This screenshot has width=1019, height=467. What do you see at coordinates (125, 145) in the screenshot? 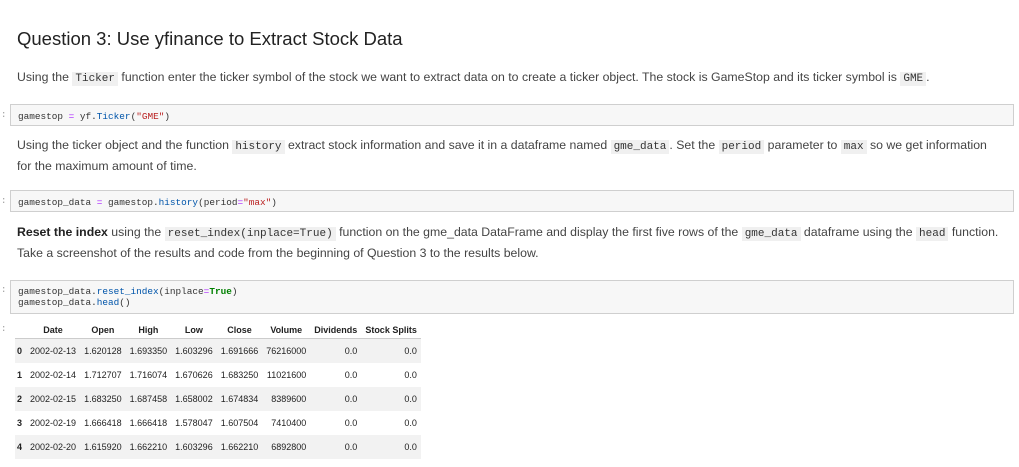
I see `text: Using the ticker object and the function` at bounding box center [125, 145].